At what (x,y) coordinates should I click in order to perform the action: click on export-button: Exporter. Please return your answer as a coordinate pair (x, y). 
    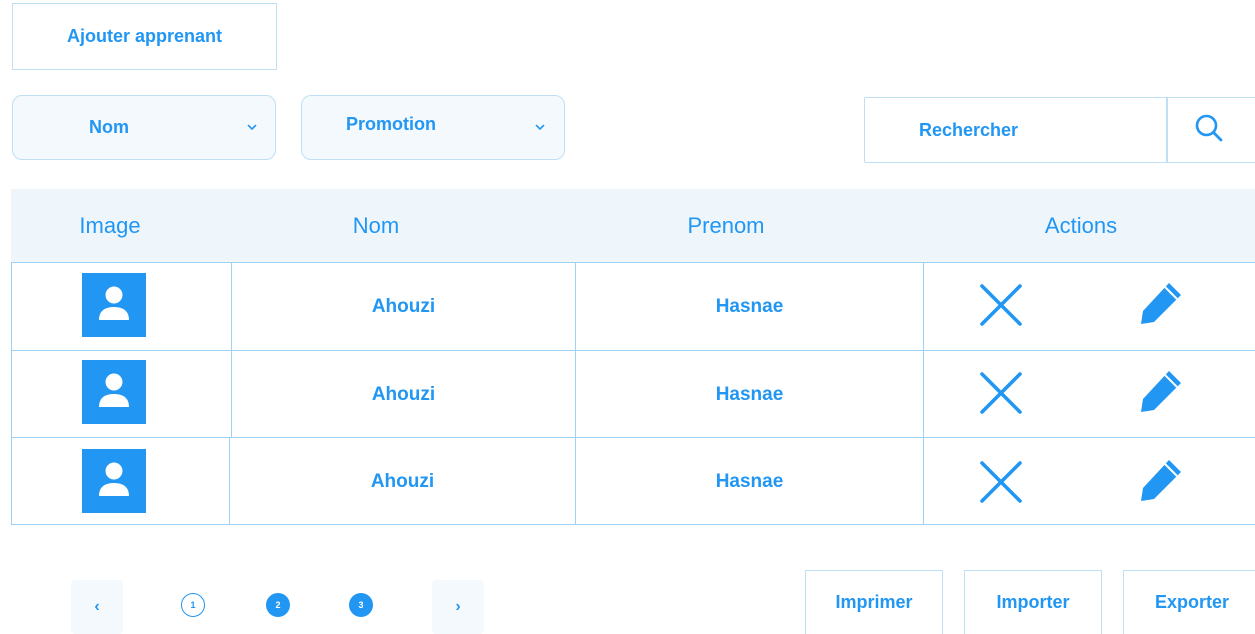
    Looking at the image, I should click on (1189, 602).